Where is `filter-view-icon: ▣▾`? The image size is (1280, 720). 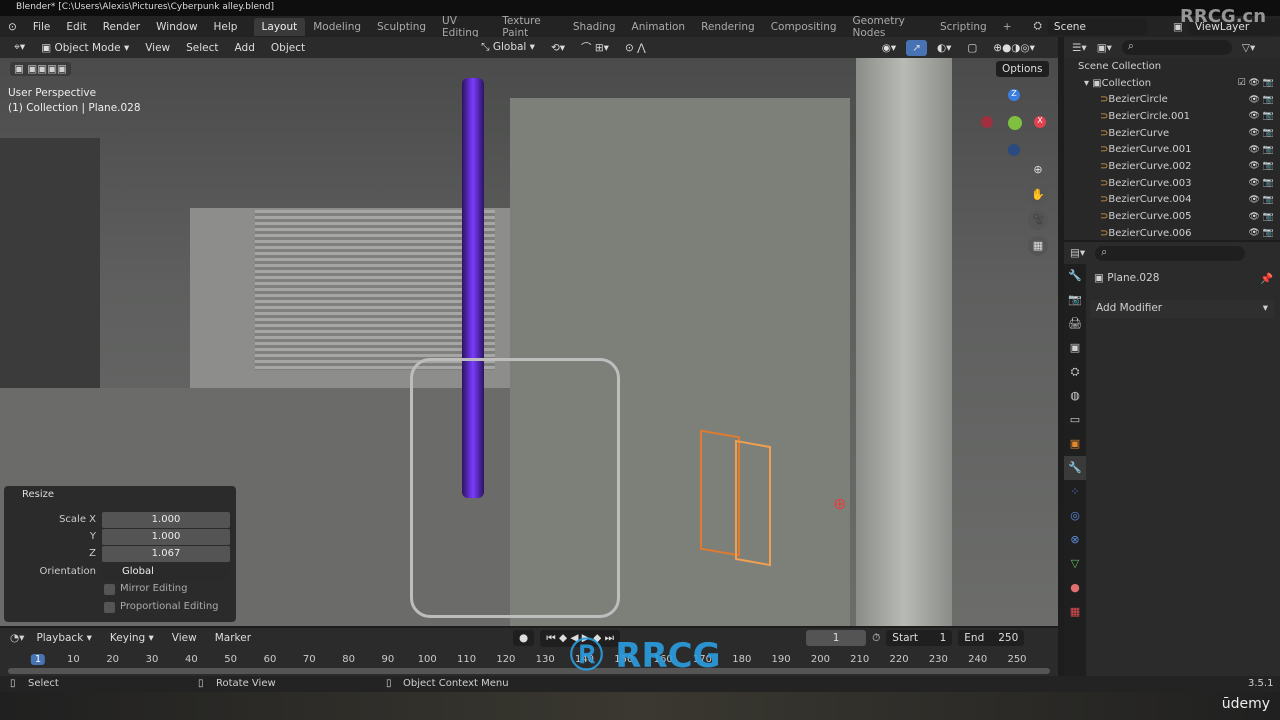 filter-view-icon: ▣▾ is located at coordinates (1104, 48).